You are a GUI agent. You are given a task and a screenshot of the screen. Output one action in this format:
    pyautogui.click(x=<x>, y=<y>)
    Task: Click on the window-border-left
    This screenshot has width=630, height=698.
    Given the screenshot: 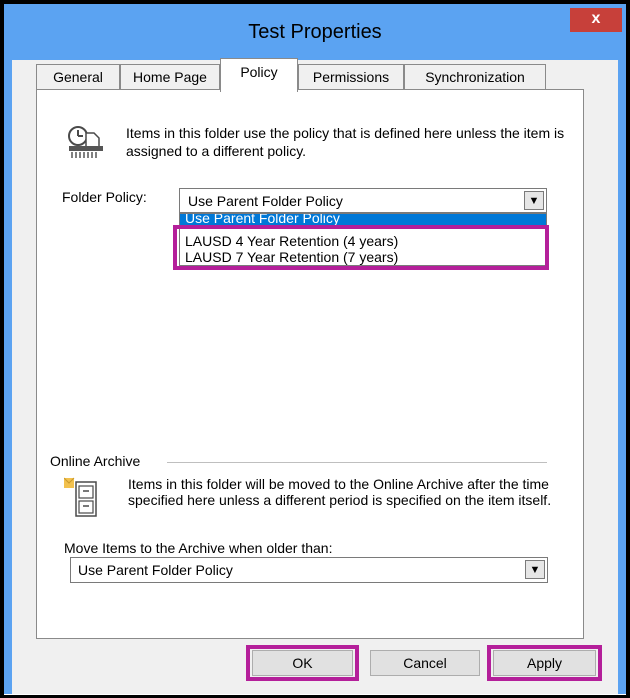 What is the action you would take?
    pyautogui.click(x=8, y=377)
    